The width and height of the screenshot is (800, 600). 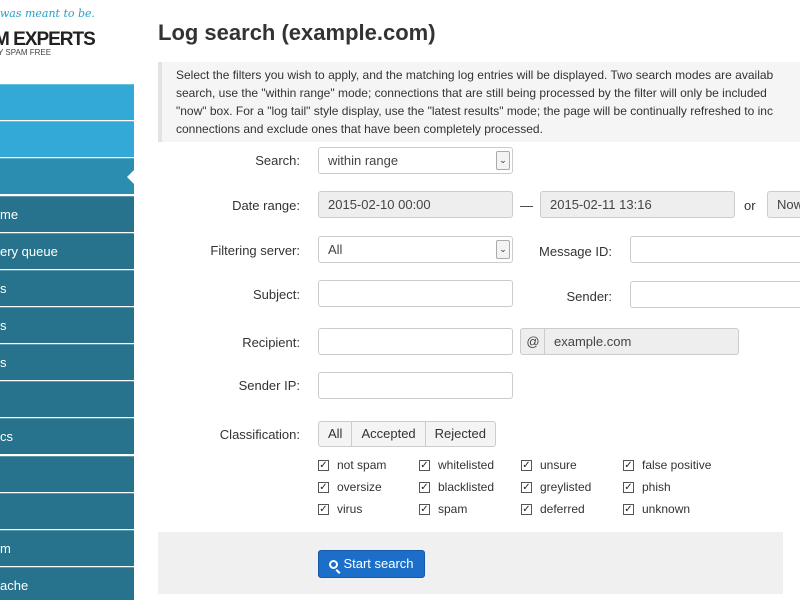 What do you see at coordinates (334, 564) in the screenshot?
I see `search-icon` at bounding box center [334, 564].